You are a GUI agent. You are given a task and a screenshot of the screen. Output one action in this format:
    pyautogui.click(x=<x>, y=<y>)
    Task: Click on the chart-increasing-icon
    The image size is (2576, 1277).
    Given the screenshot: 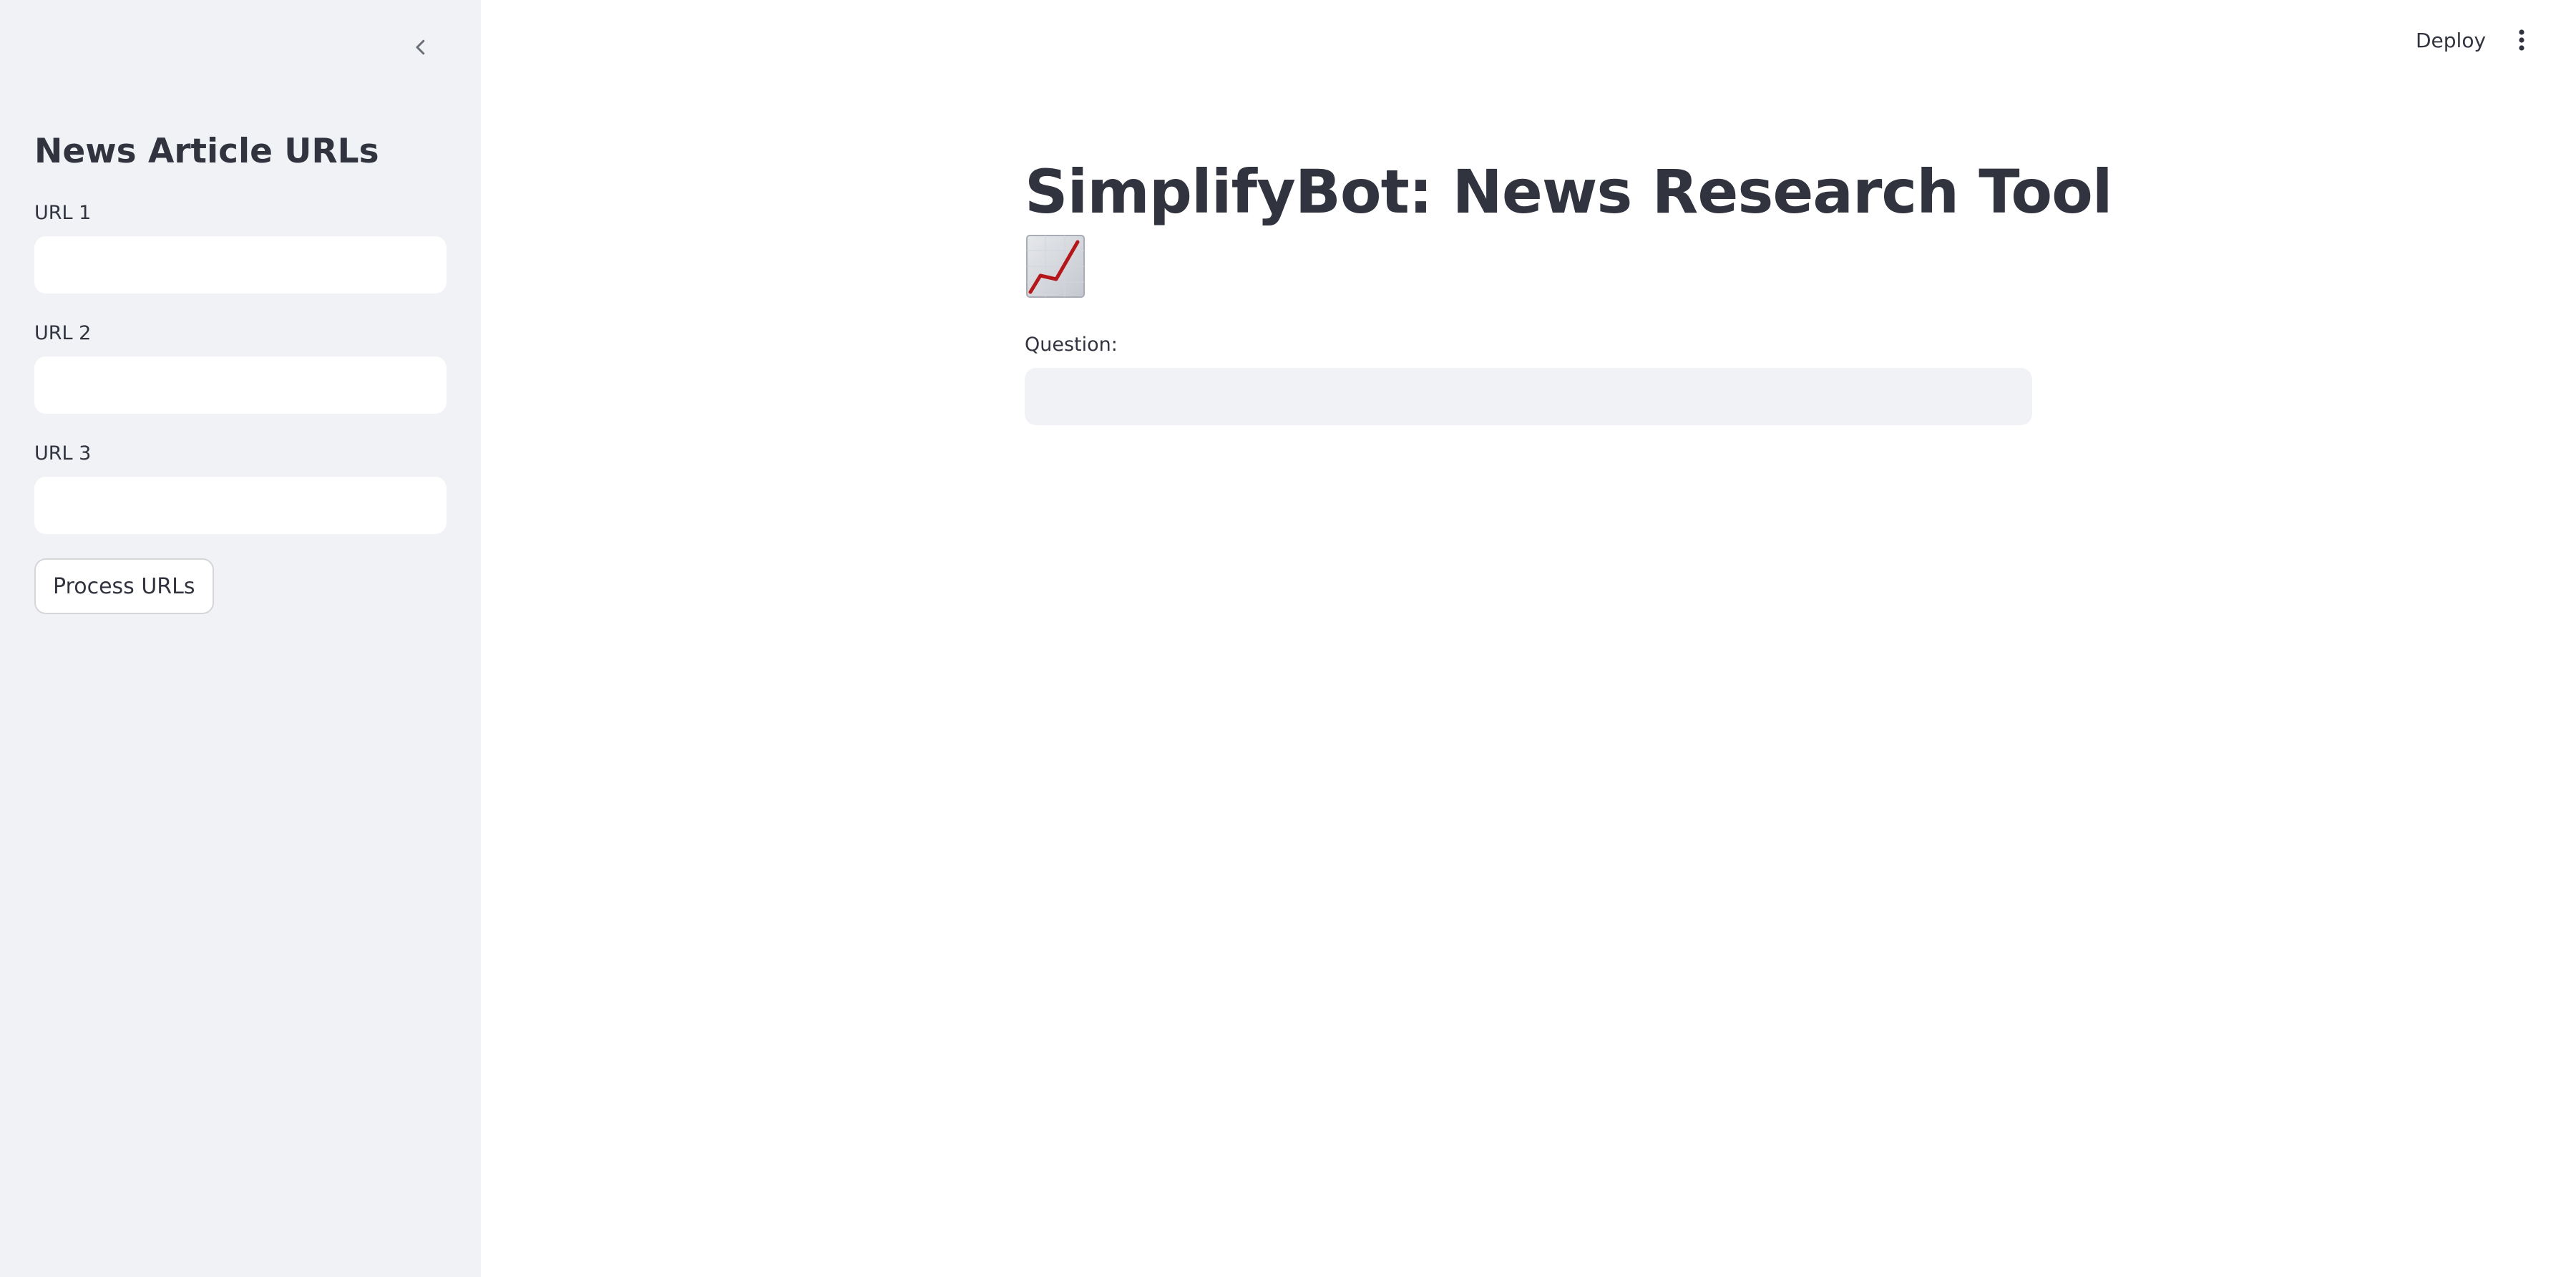 What is the action you would take?
    pyautogui.click(x=1055, y=266)
    